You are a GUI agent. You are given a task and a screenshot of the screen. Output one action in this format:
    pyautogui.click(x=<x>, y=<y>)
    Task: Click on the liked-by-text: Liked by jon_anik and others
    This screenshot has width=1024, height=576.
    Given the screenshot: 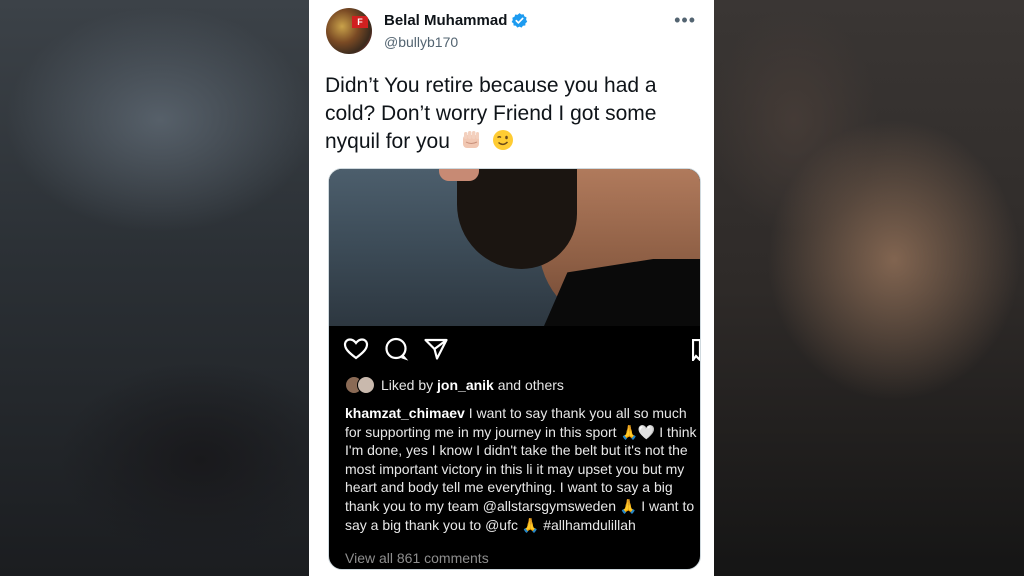 What is the action you would take?
    pyautogui.click(x=472, y=385)
    